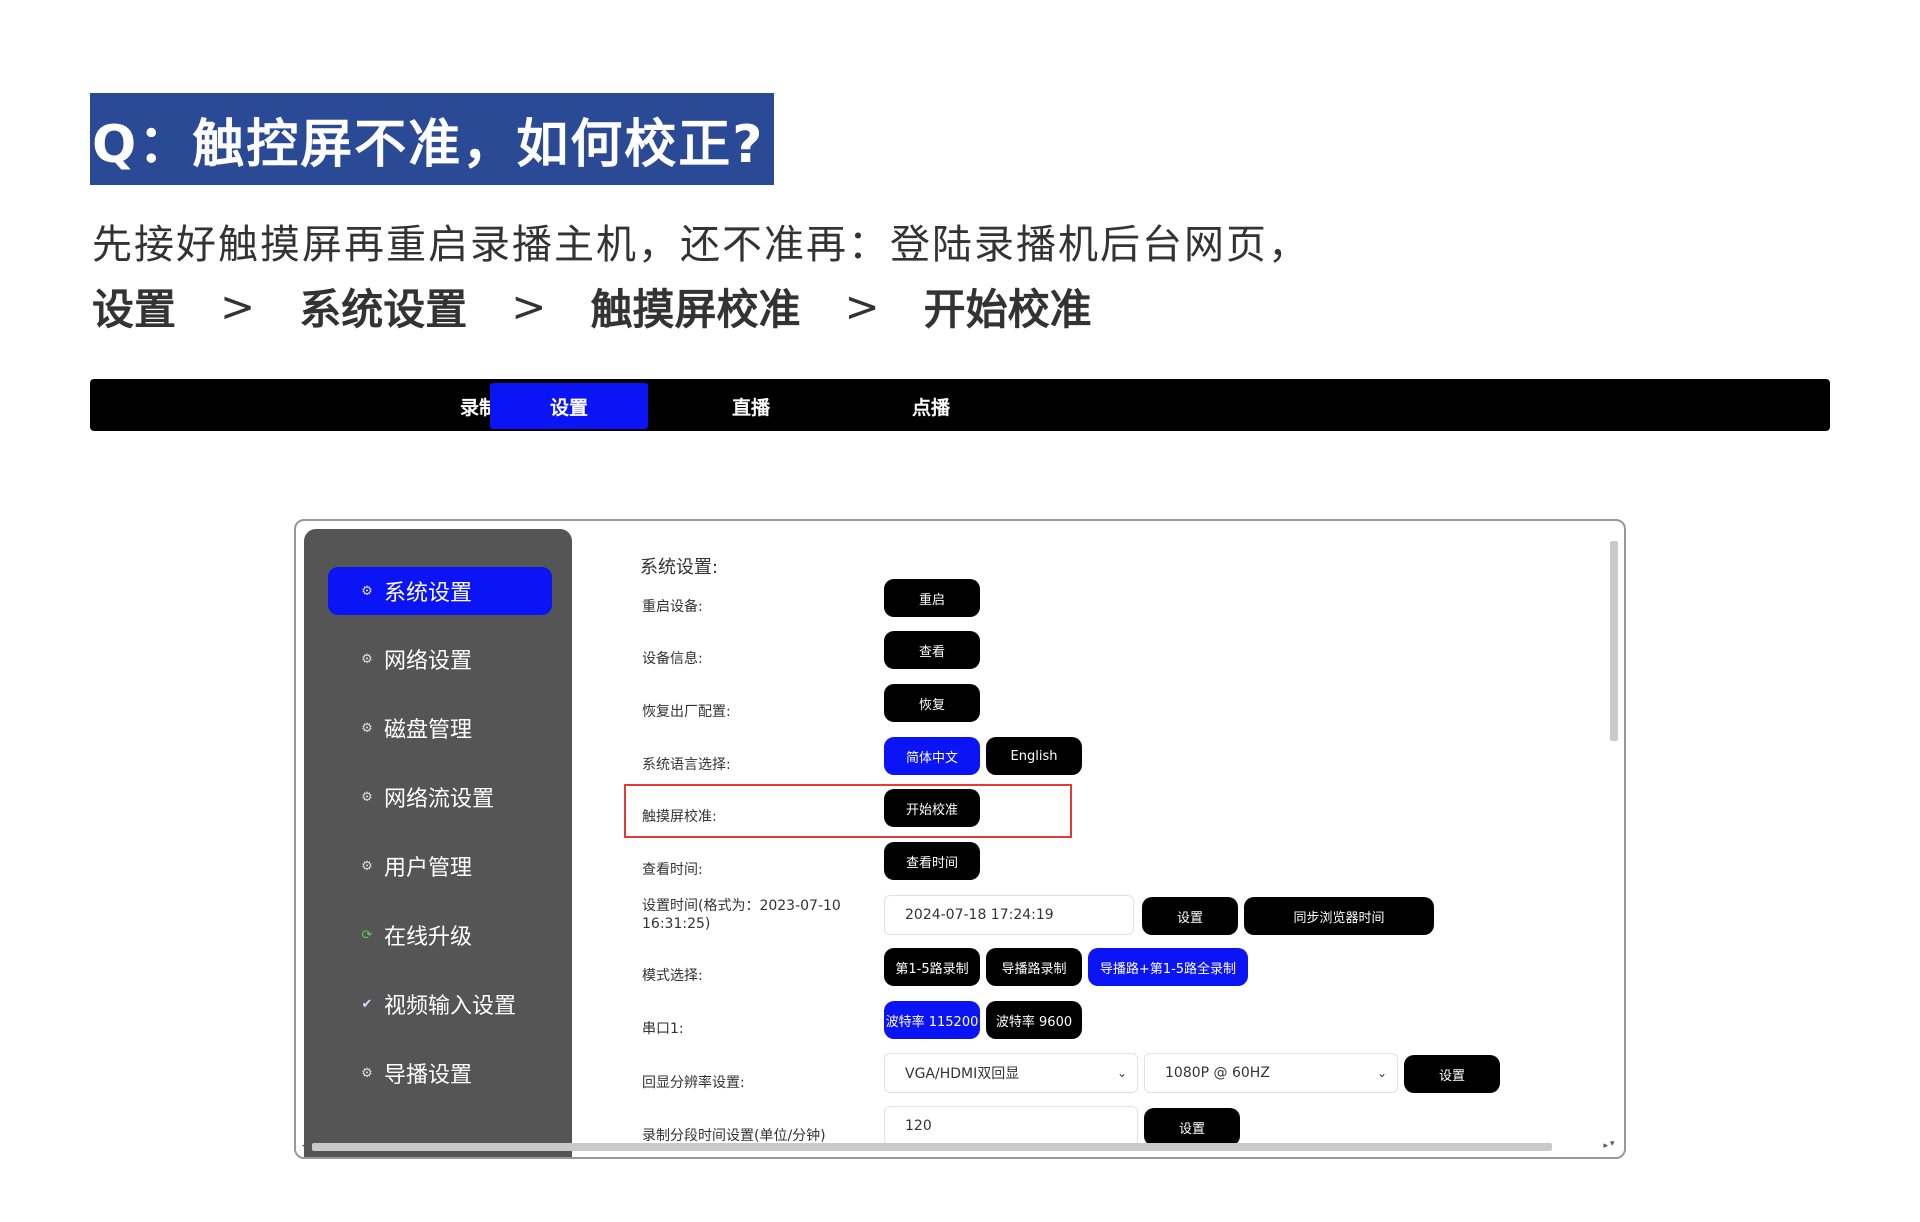 This screenshot has width=1920, height=1222. I want to click on factory-reset-label: 恢复出厂配置:, so click(686, 712).